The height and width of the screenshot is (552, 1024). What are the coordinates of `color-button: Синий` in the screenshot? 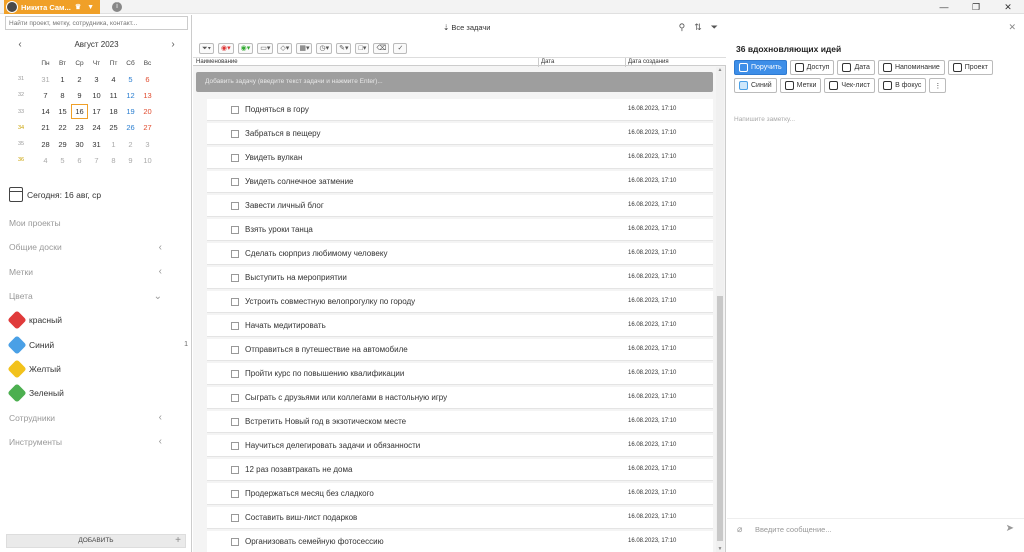 It's located at (755, 85).